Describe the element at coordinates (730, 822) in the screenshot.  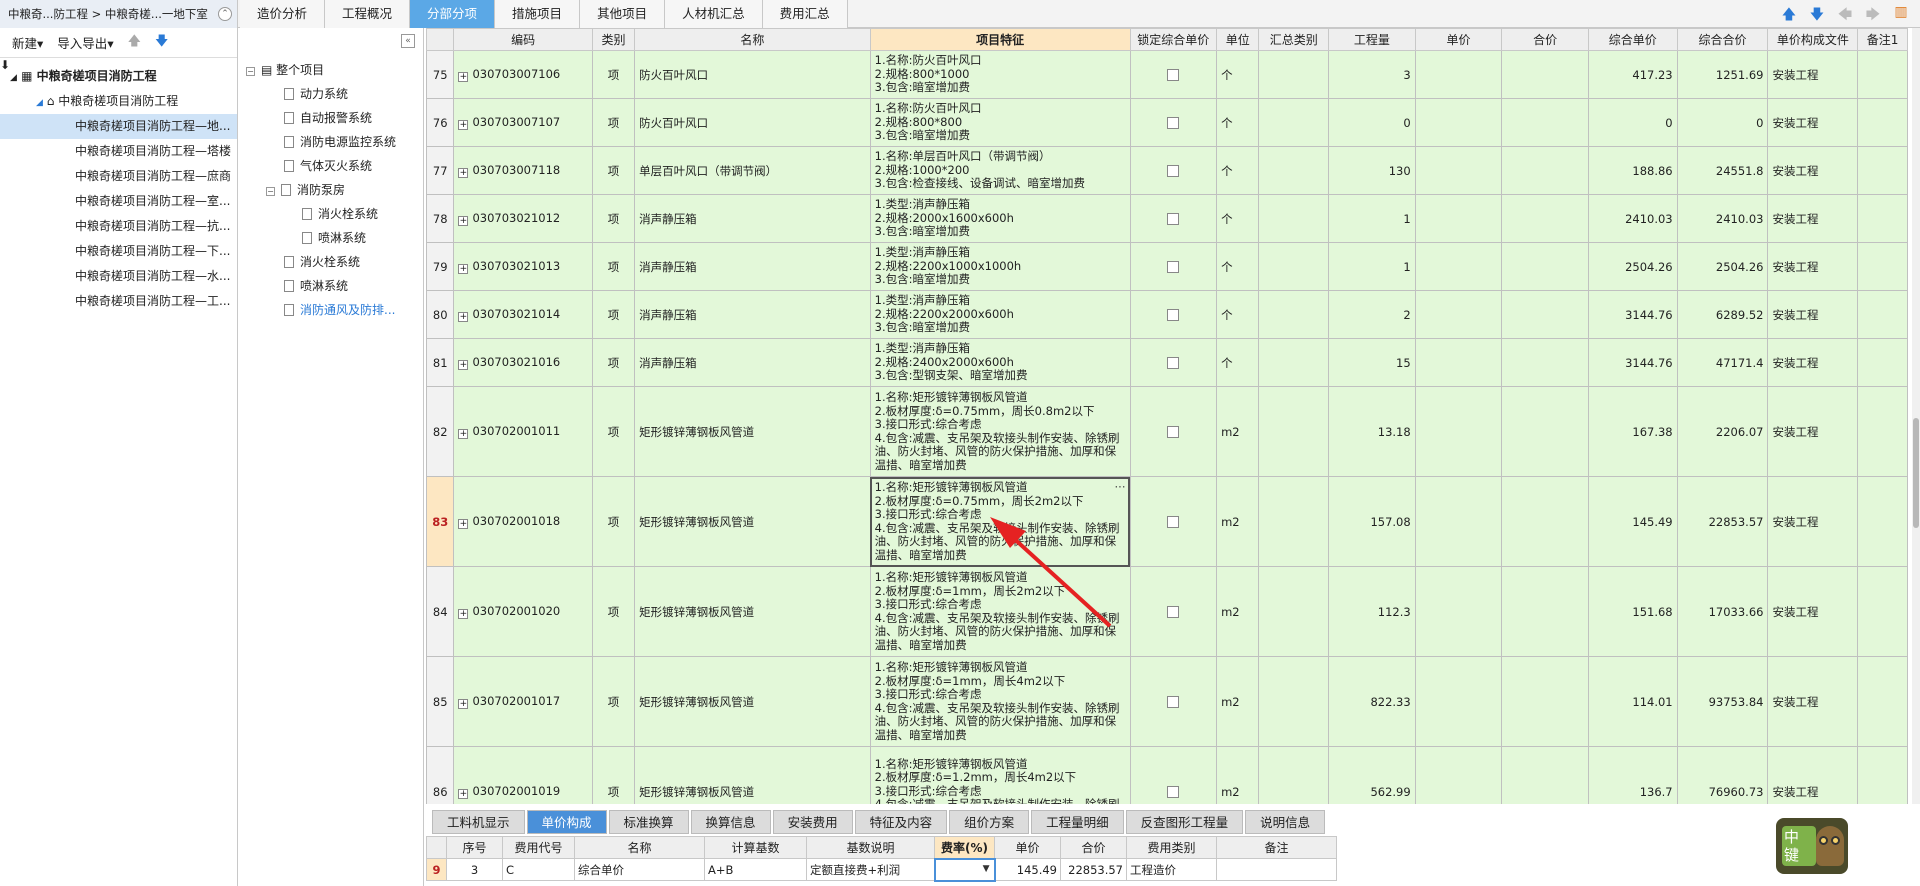
I see `btab-conversion-info: 换算信息` at that location.